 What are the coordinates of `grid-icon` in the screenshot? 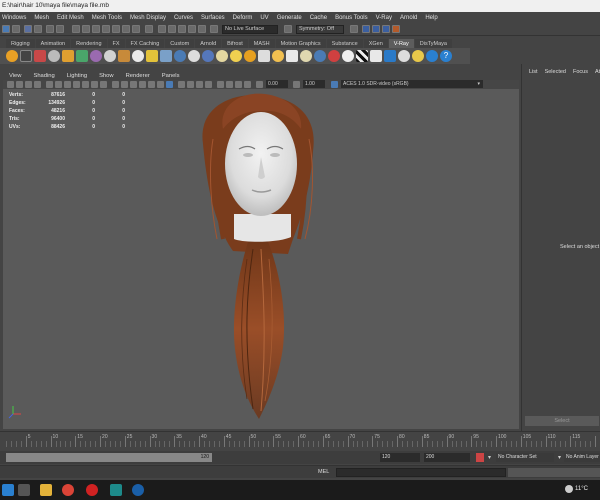 It's located at (49, 84).